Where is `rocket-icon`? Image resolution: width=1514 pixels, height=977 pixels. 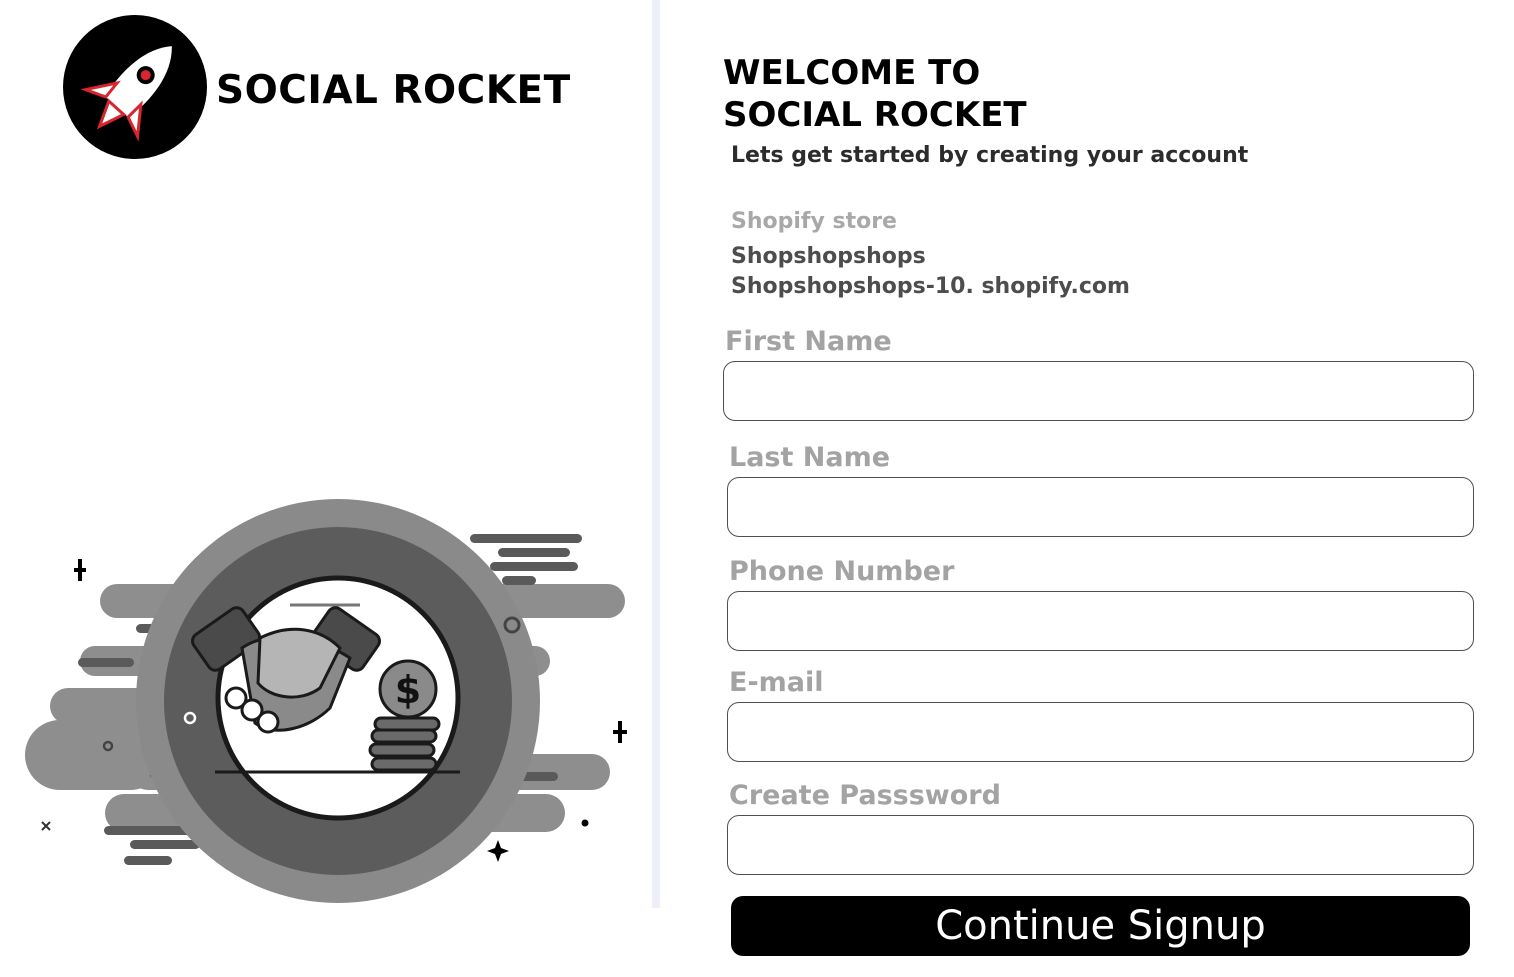 rocket-icon is located at coordinates (135, 87).